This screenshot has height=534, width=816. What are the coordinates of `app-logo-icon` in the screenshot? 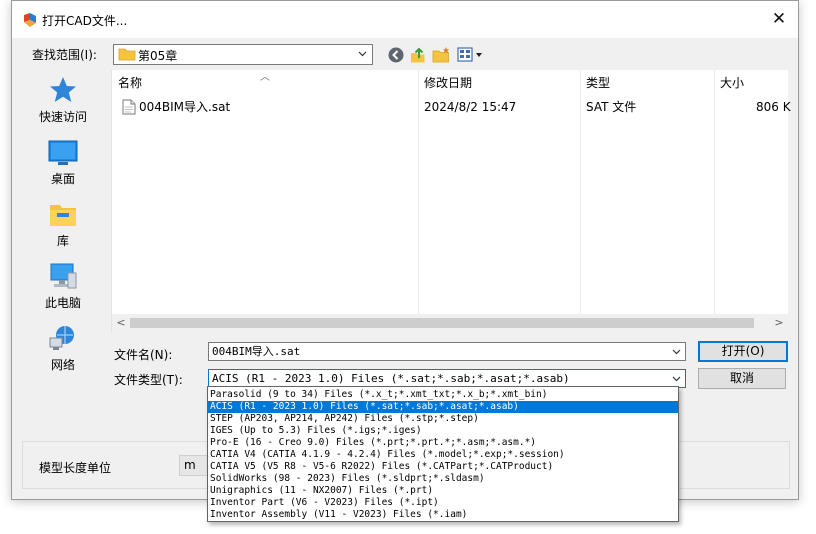 It's located at (30, 20).